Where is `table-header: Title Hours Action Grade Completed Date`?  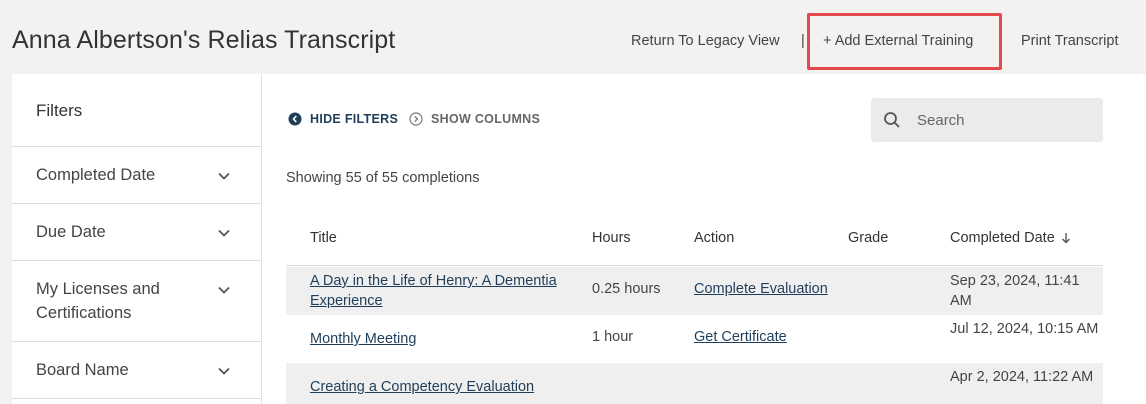 table-header: Title Hours Action Grade Completed Date is located at coordinates (694, 243).